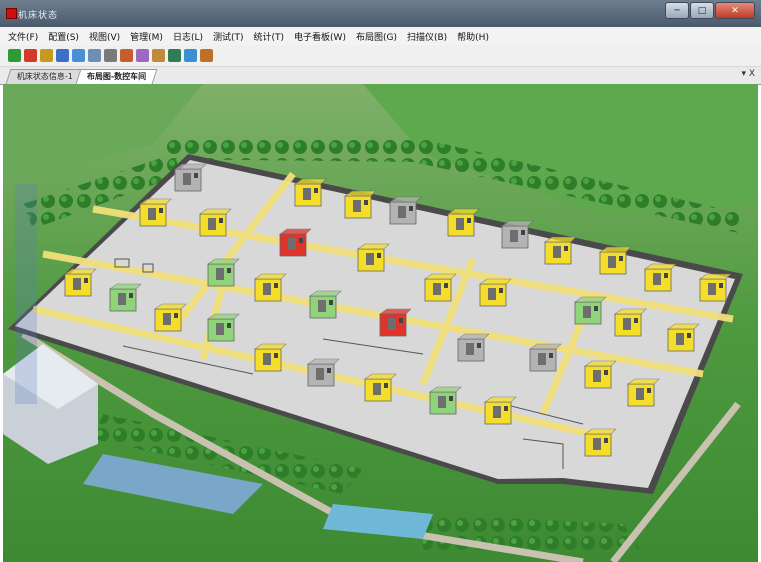 The width and height of the screenshot is (761, 562). Describe the element at coordinates (11, 13) in the screenshot. I see `app-logo-icon` at that location.